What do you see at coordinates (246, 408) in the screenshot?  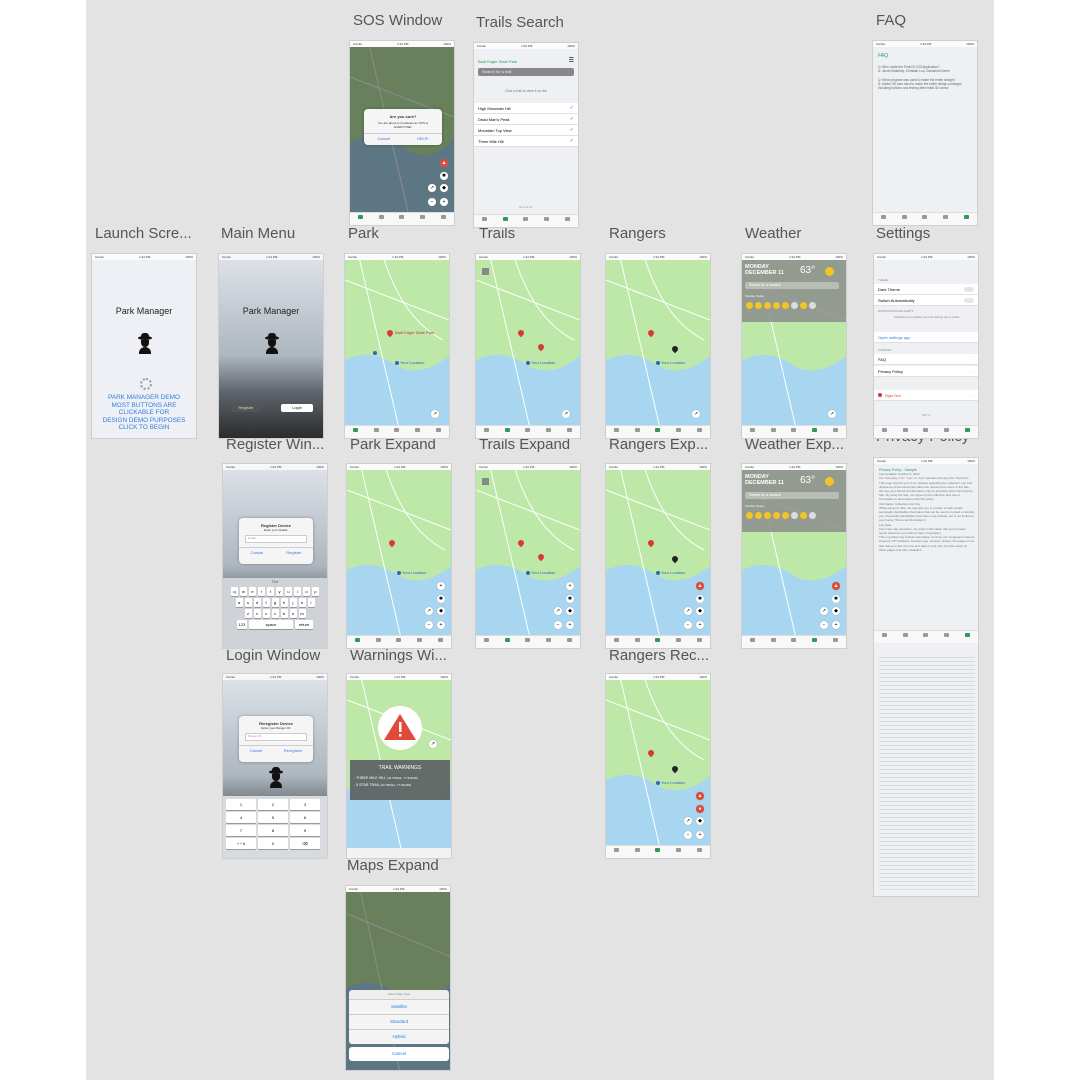 I see `register-button: Register` at bounding box center [246, 408].